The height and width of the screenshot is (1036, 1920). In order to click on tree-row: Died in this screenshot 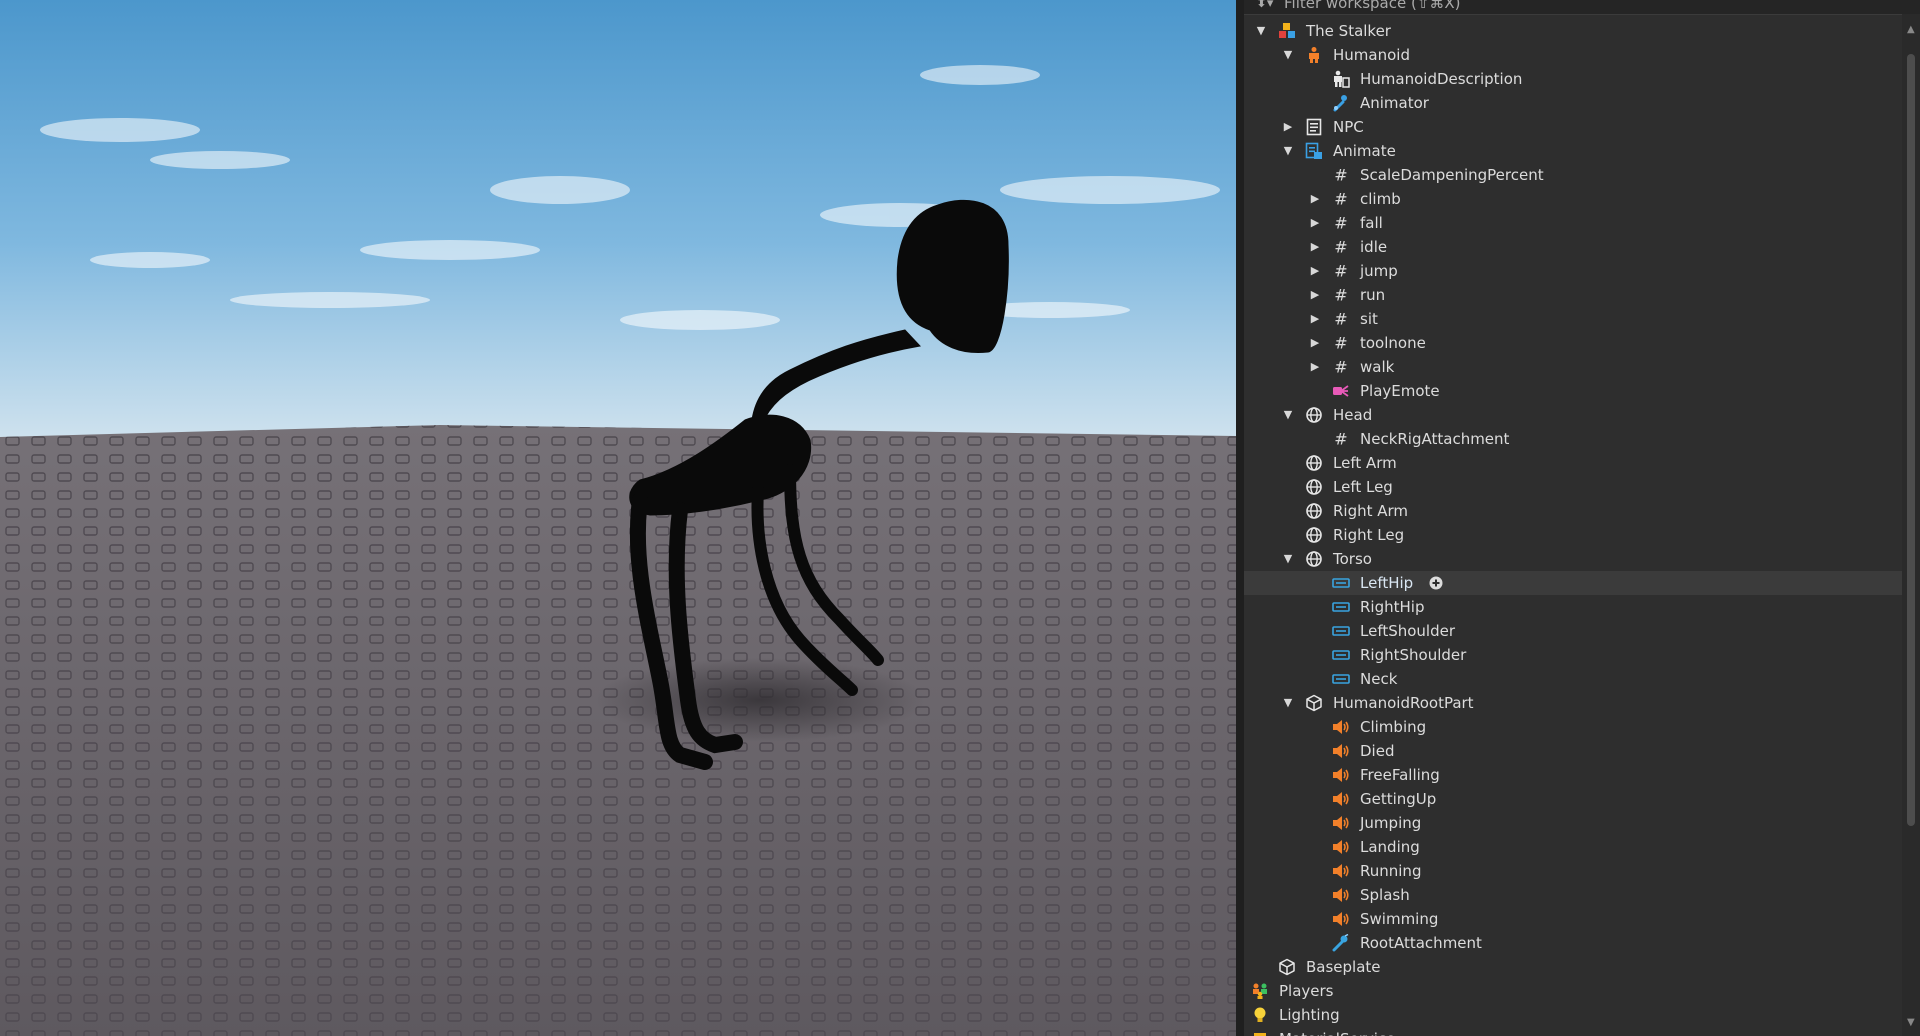, I will do `click(1574, 751)`.